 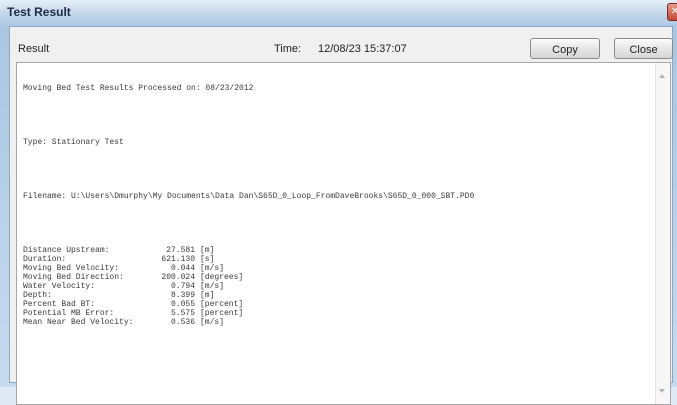 I want to click on window-close-icon: ✕, so click(x=672, y=12).